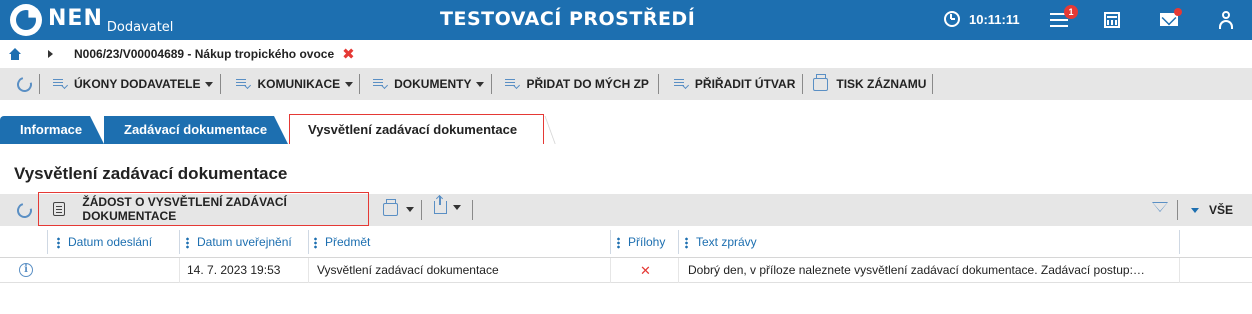  I want to click on close-record-icon: ✖, so click(348, 54).